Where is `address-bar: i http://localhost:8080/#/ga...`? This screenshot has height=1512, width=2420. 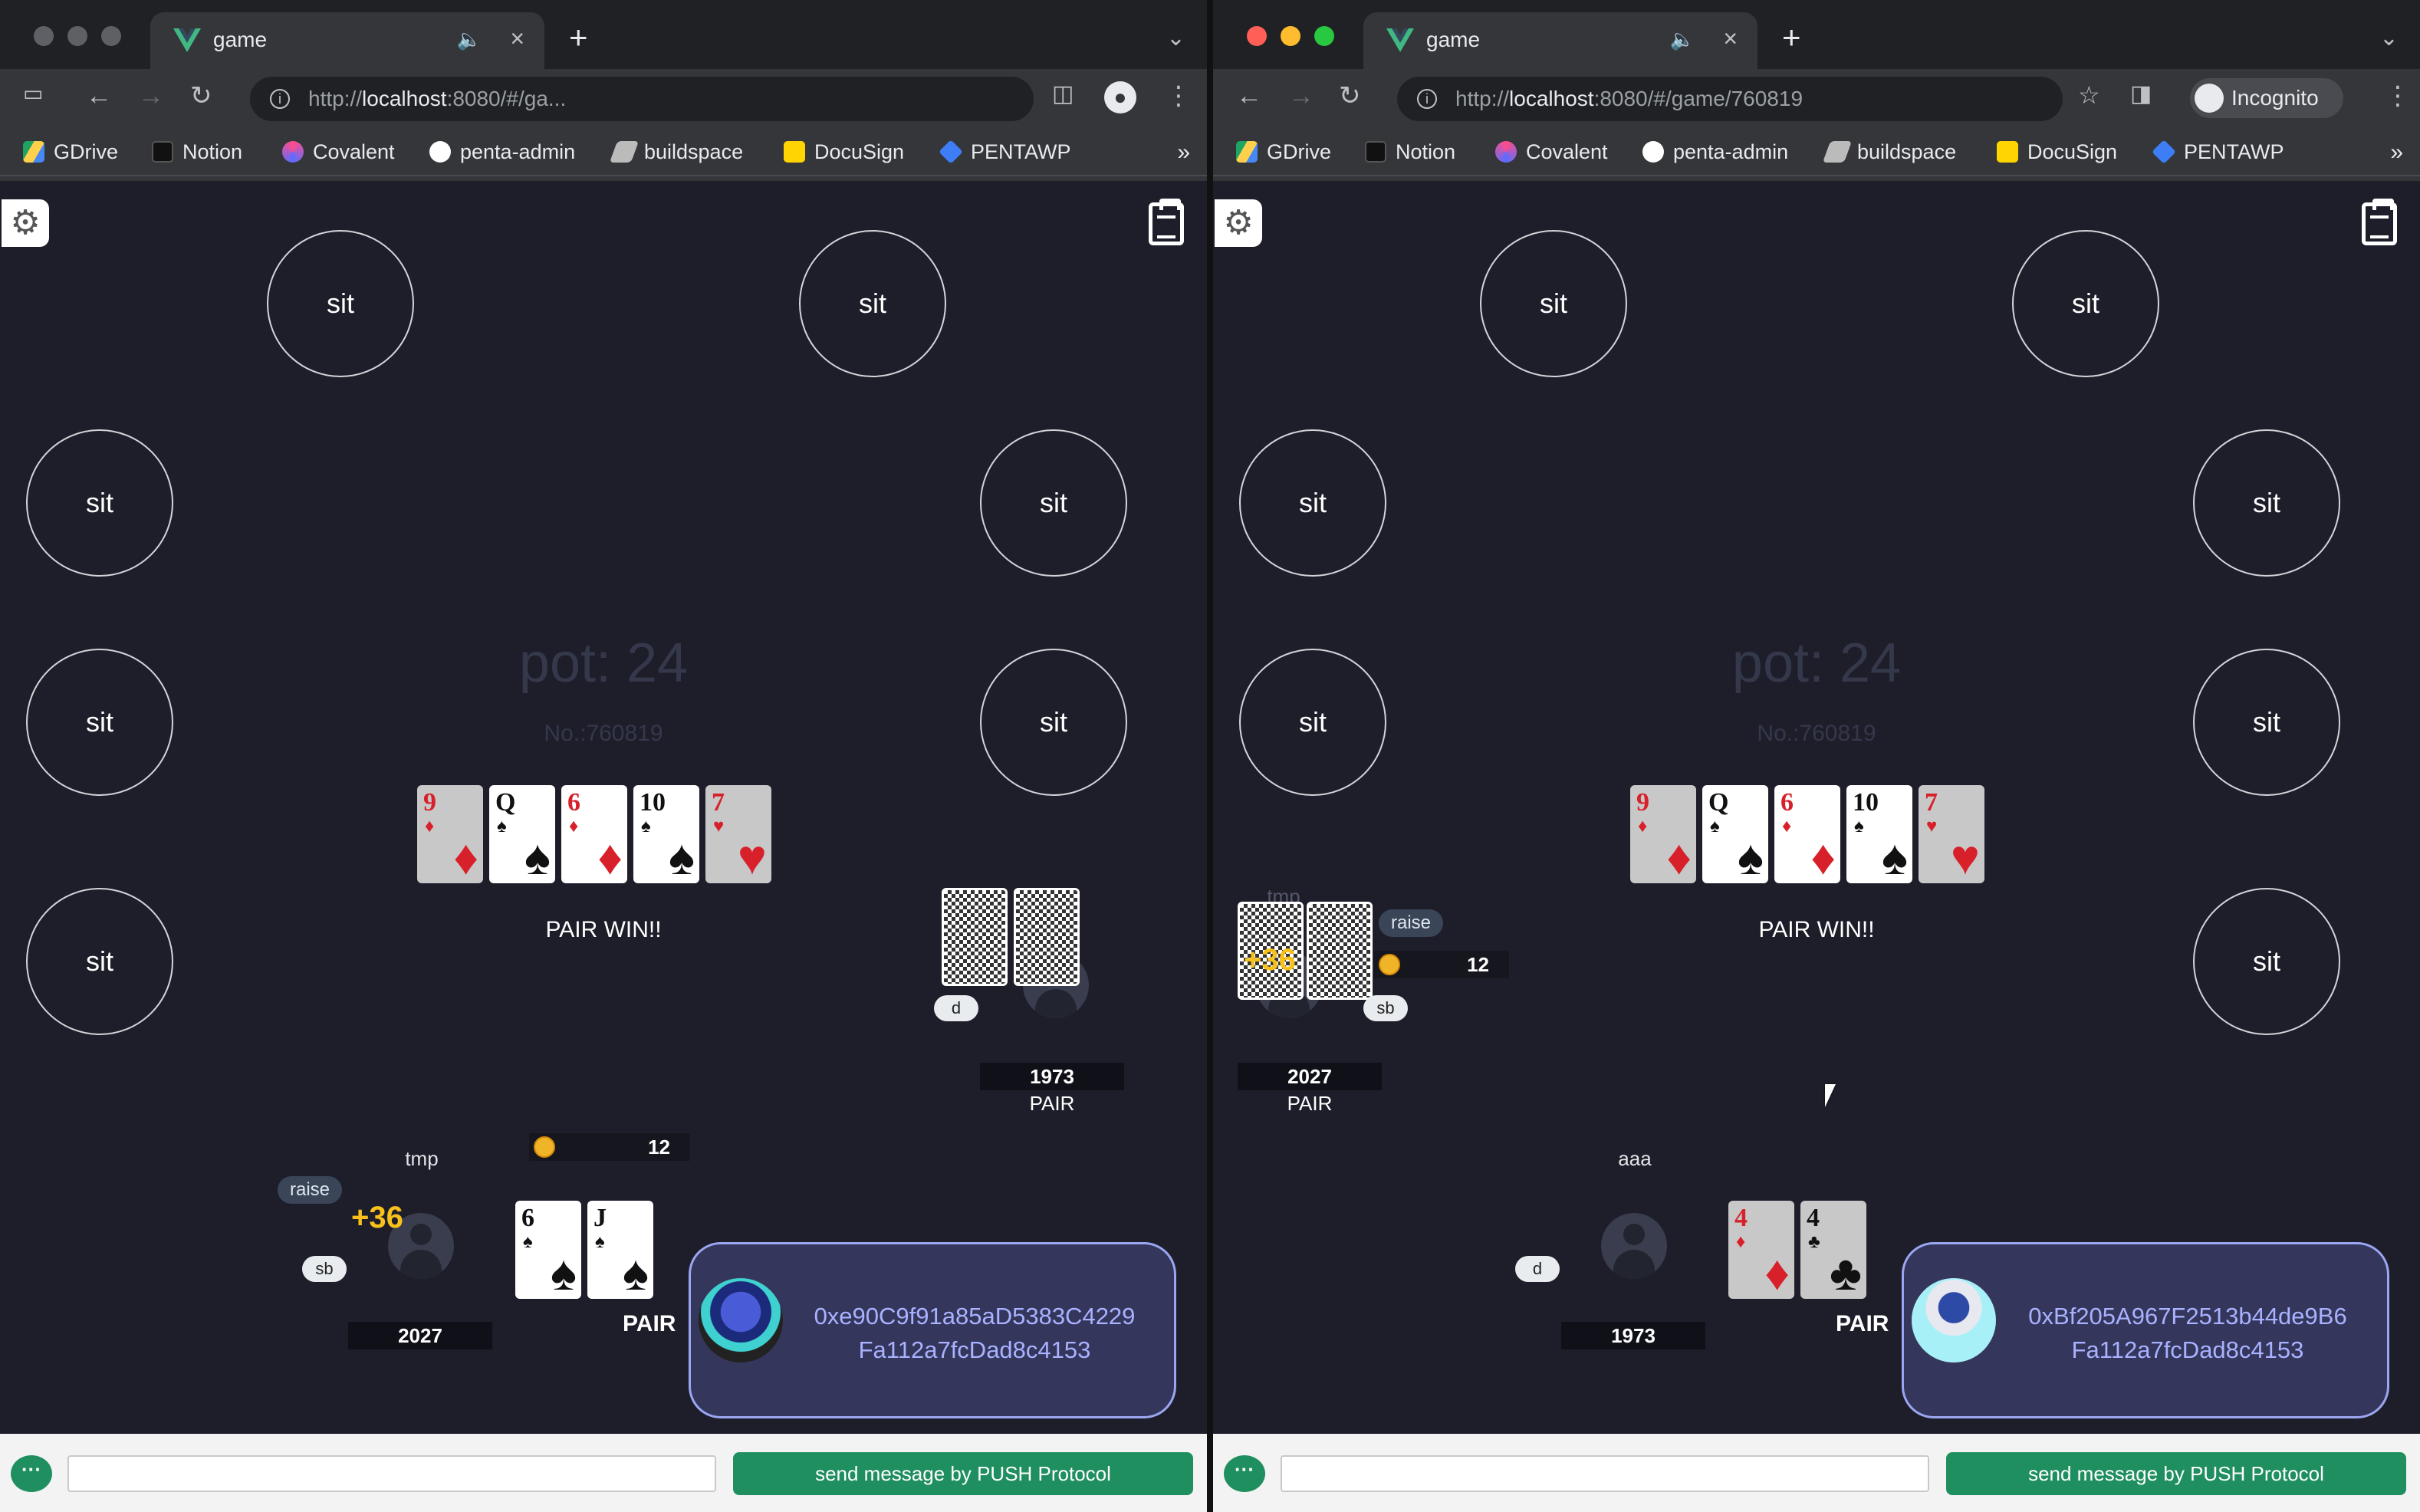 address-bar: i http://localhost:8080/#/ga... is located at coordinates (642, 99).